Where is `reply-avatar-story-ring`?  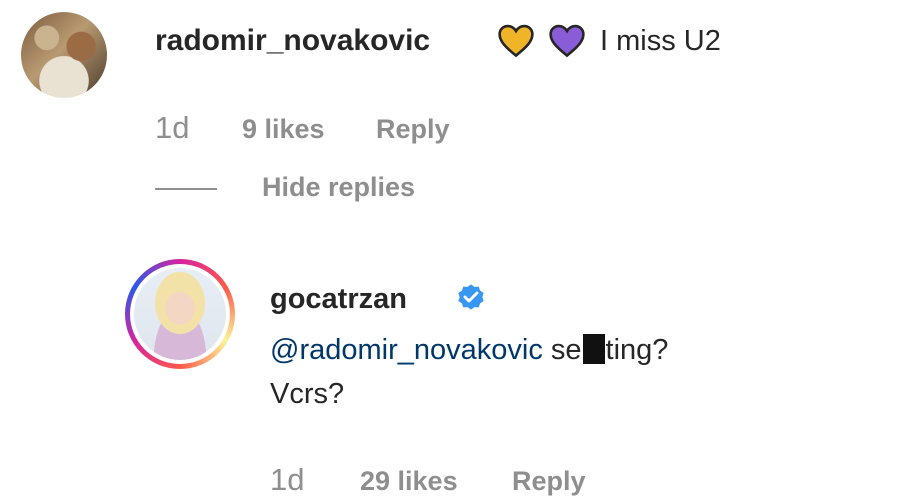
reply-avatar-story-ring is located at coordinates (180, 314).